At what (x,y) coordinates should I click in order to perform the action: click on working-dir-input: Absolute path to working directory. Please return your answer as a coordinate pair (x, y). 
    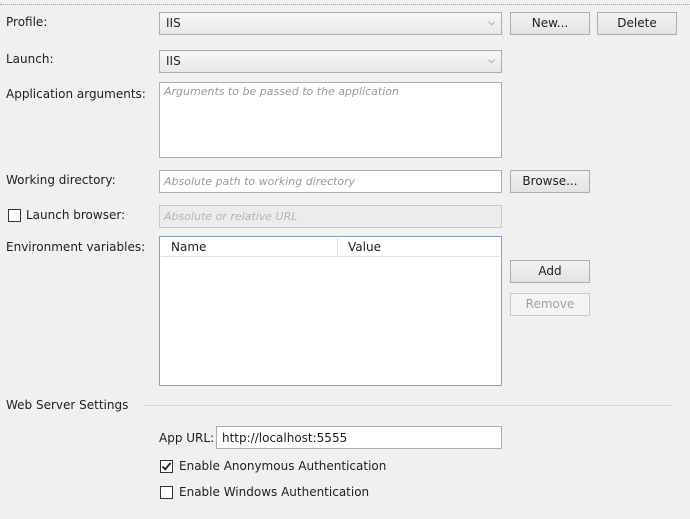
    Looking at the image, I should click on (330, 181).